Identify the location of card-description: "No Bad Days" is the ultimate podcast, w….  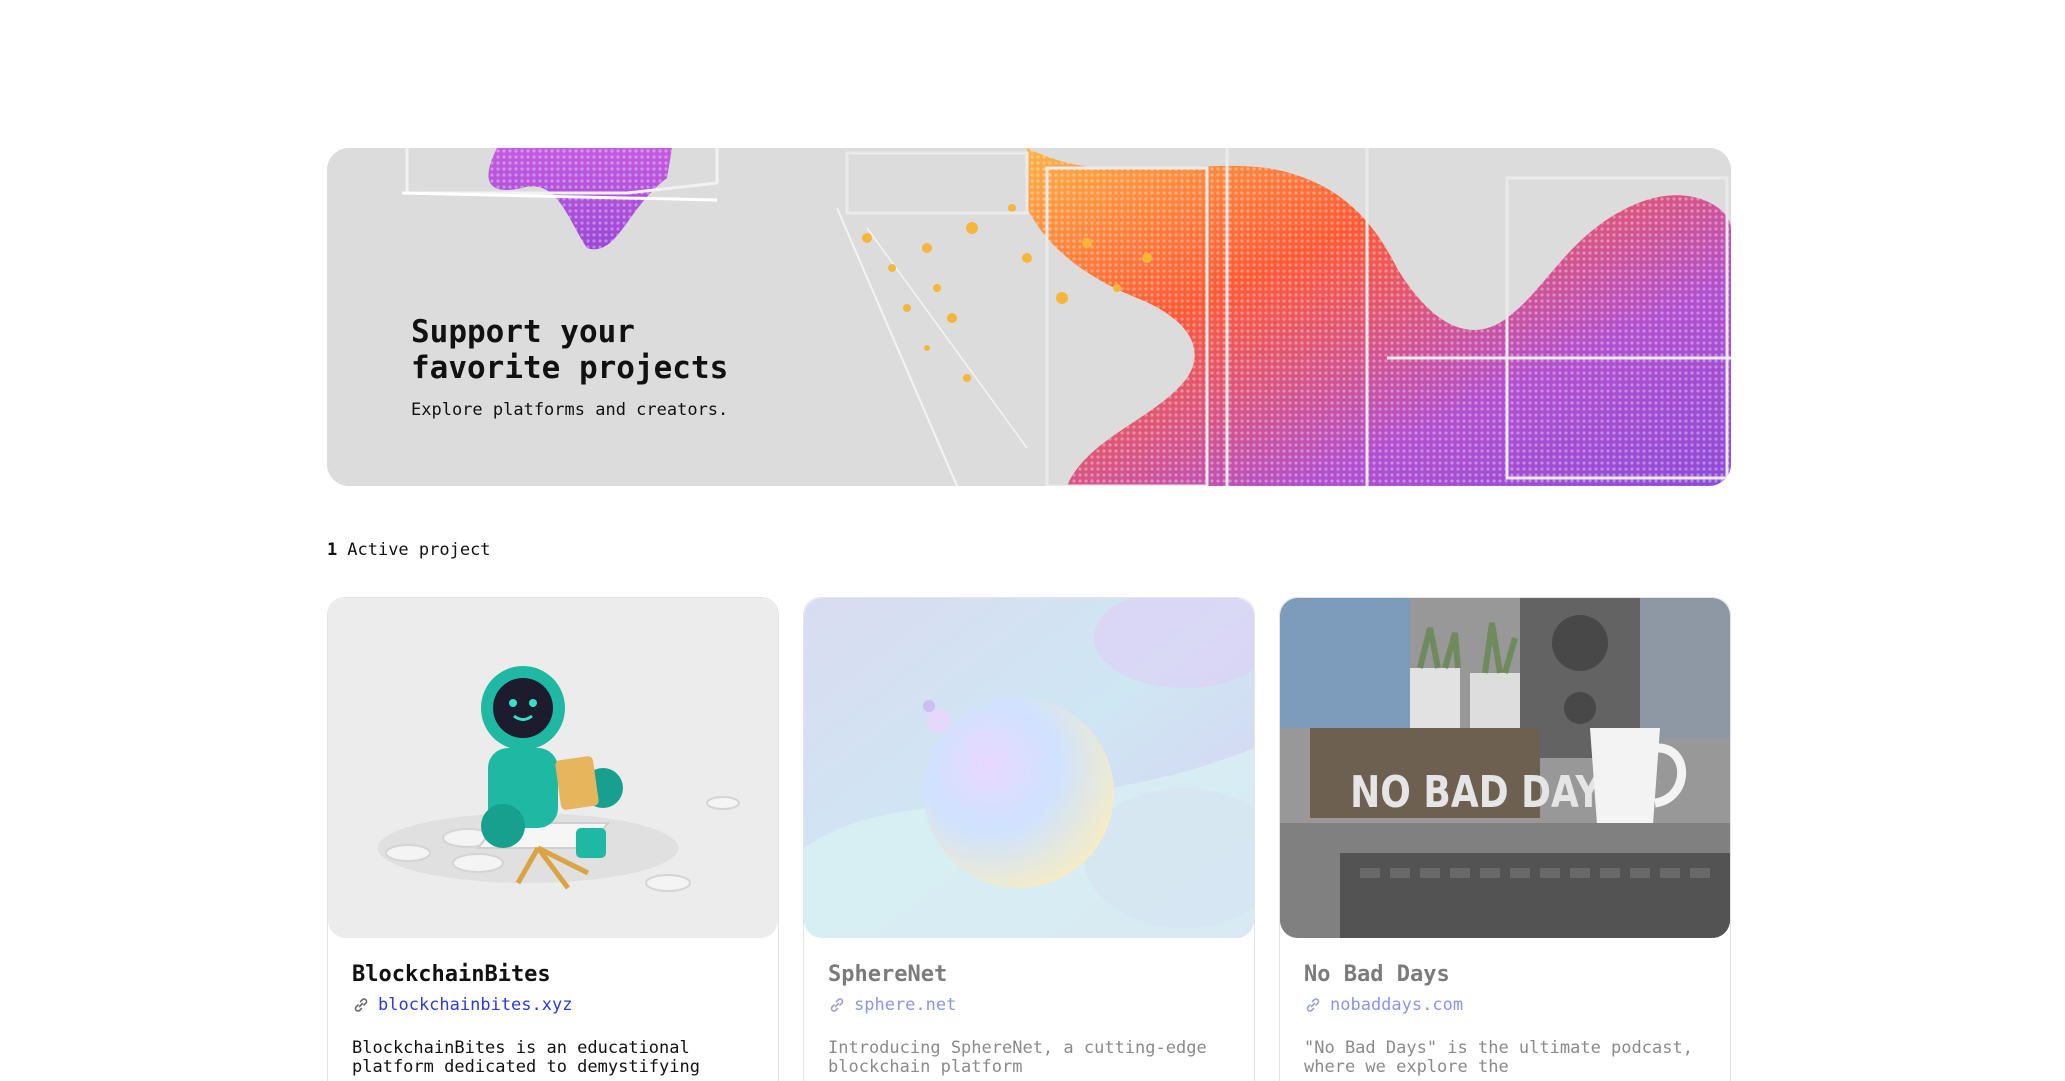
(1498, 1057).